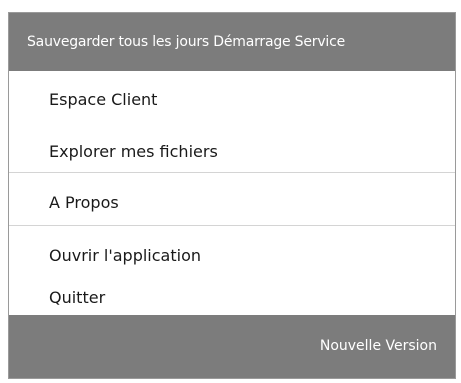 The height and width of the screenshot is (383, 461). Describe the element at coordinates (232, 152) in the screenshot. I see `menu-item-explorer-fichiers: Explorer mes fichiers` at that location.